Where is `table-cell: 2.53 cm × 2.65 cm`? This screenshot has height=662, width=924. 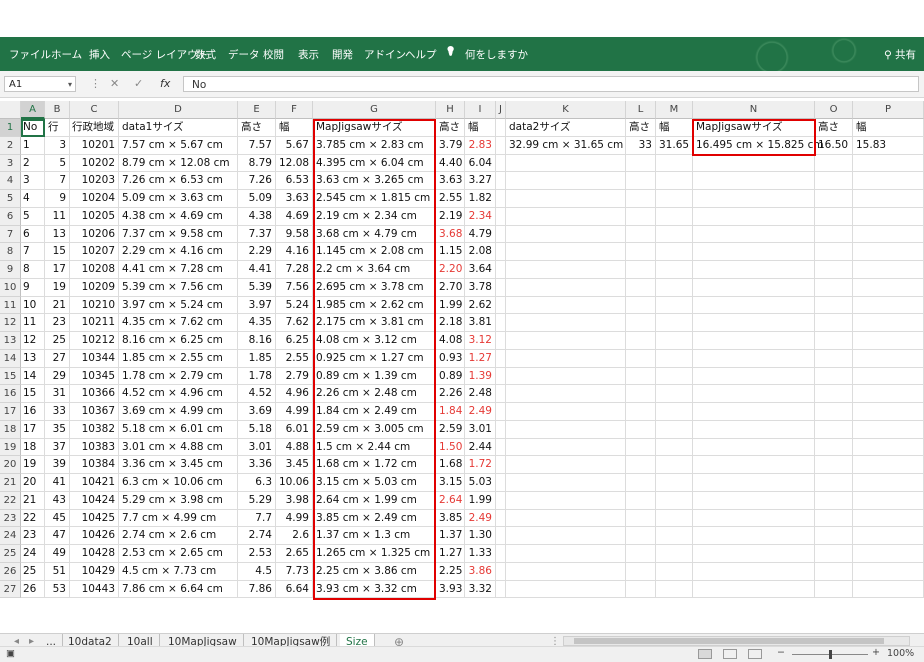
table-cell: 2.53 cm × 2.65 cm is located at coordinates (178, 554).